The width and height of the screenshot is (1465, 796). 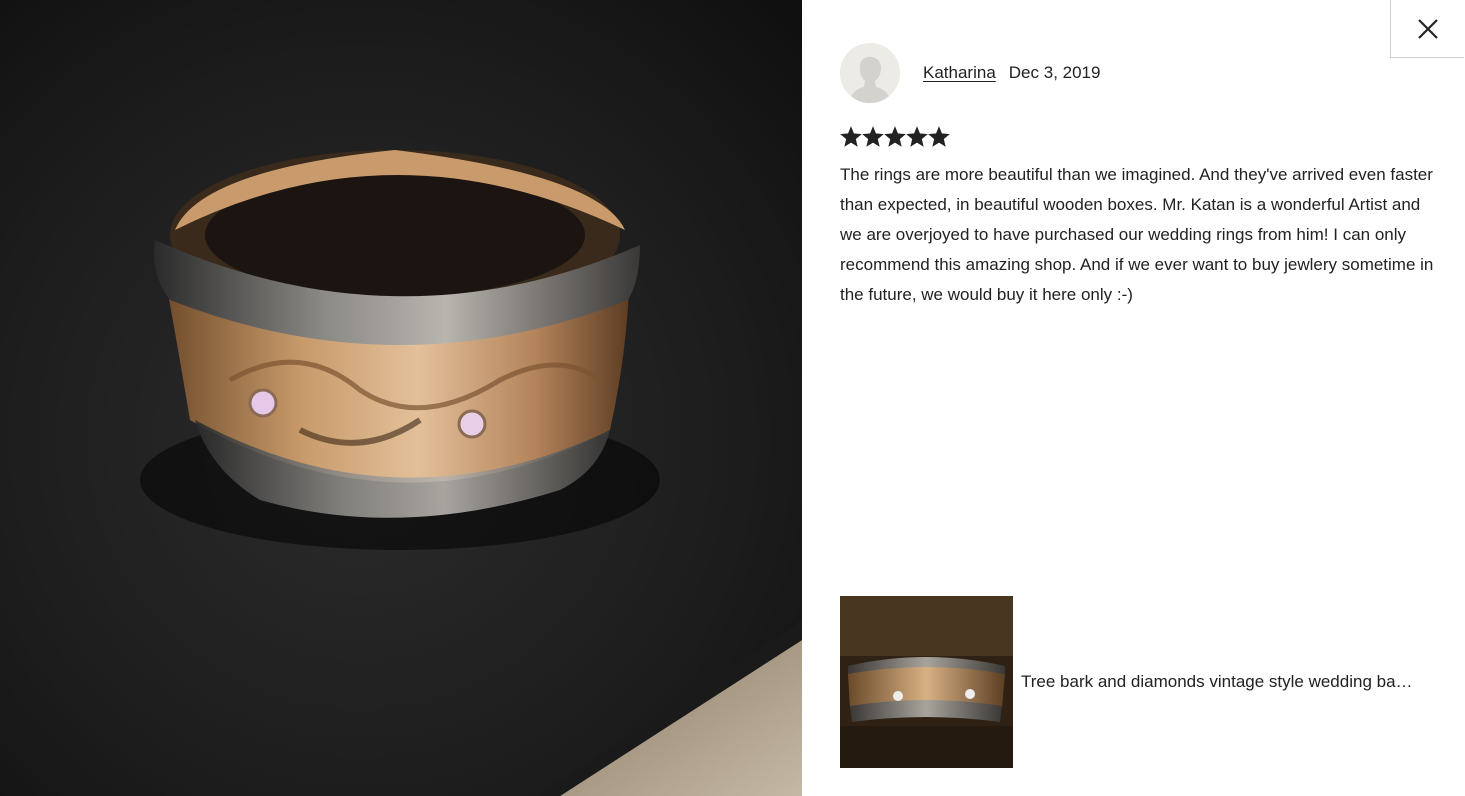 I want to click on reviewer-info: Katharina Dec 3, 2019, so click(x=970, y=73).